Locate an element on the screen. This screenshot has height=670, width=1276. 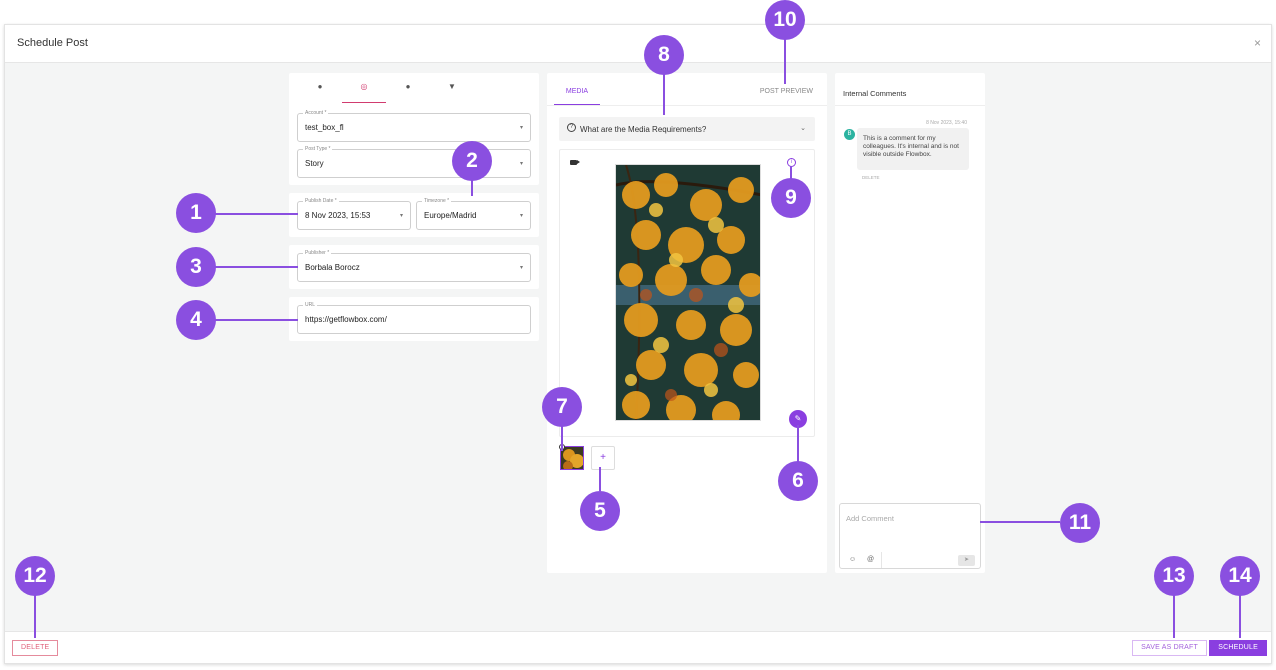
question-icon: ? is located at coordinates (571, 127).